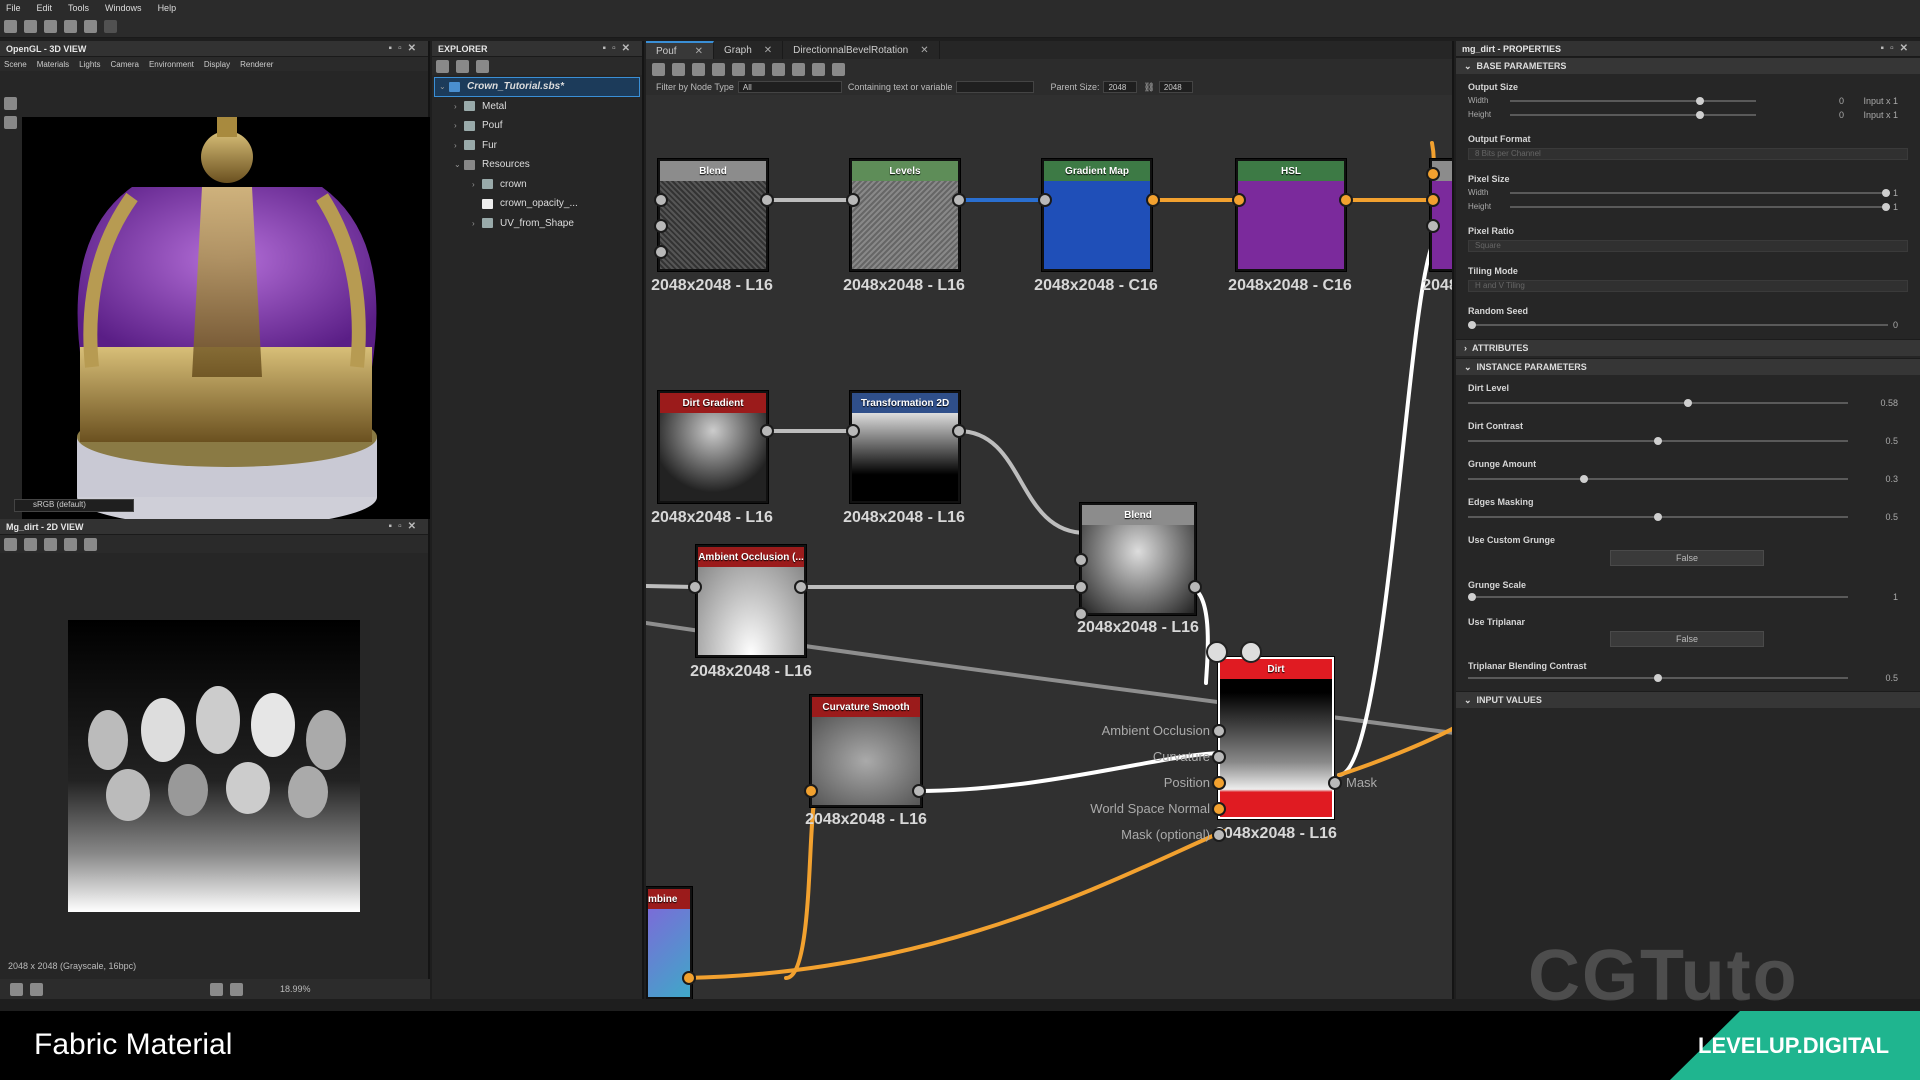 This screenshot has height=1080, width=1920. What do you see at coordinates (1219, 809) in the screenshot?
I see `dirt-input-world-normal` at bounding box center [1219, 809].